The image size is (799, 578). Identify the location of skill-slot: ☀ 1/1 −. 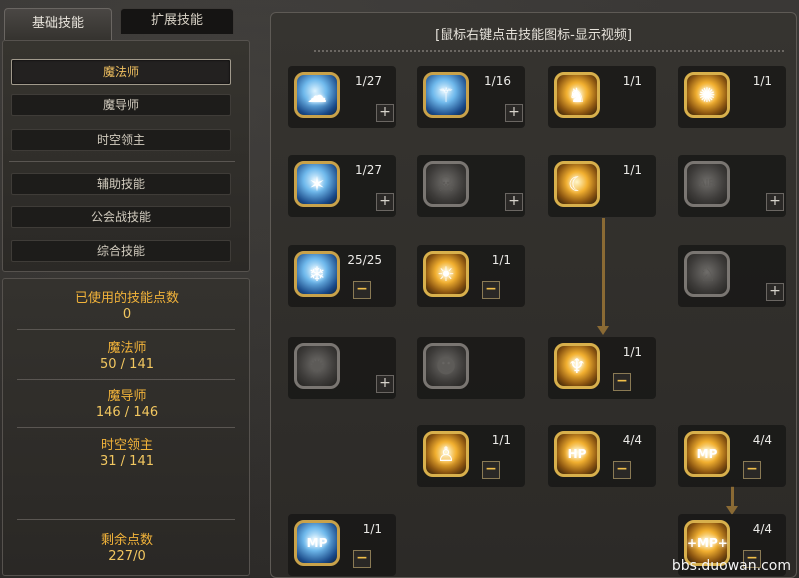
(471, 276).